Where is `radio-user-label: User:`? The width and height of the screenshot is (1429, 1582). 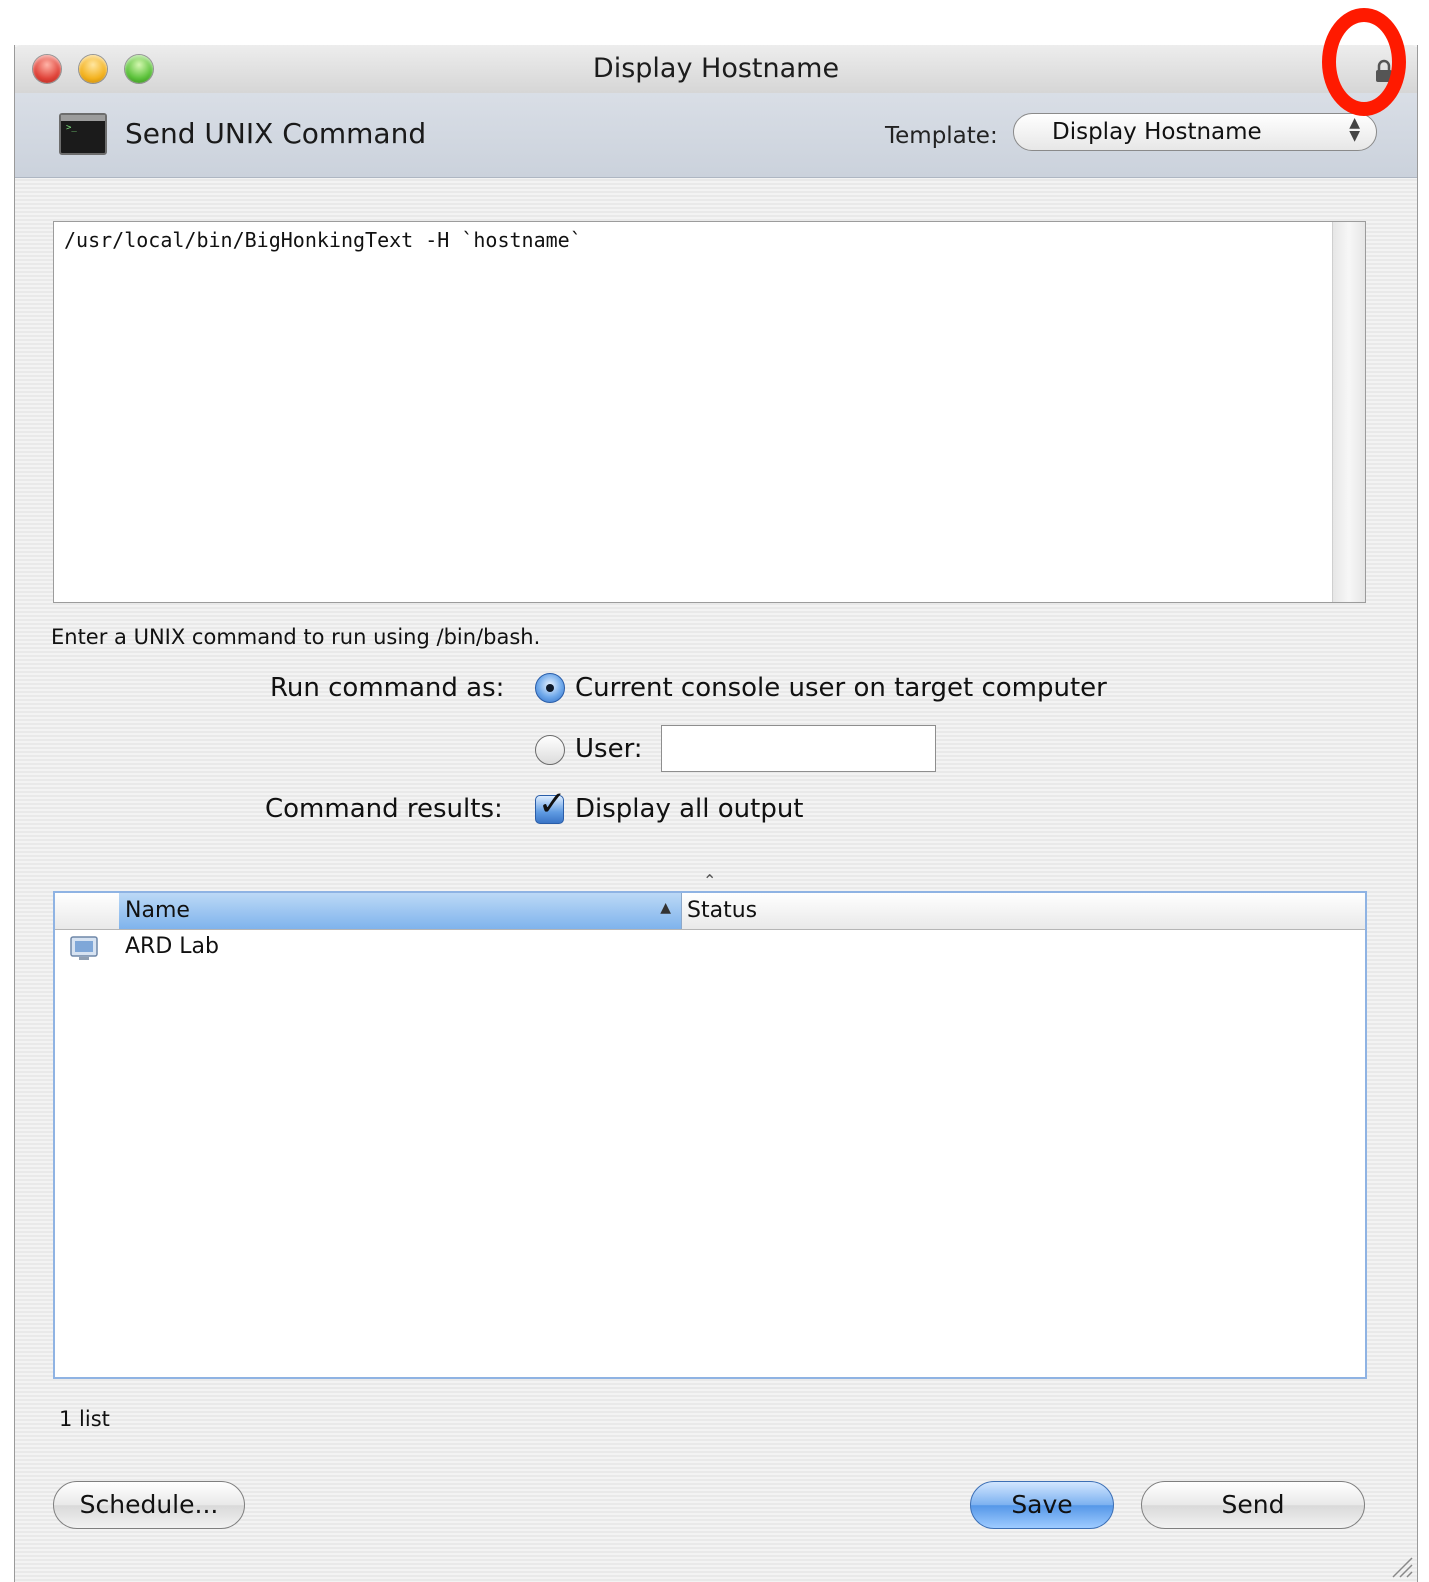
radio-user-label: User: is located at coordinates (609, 749).